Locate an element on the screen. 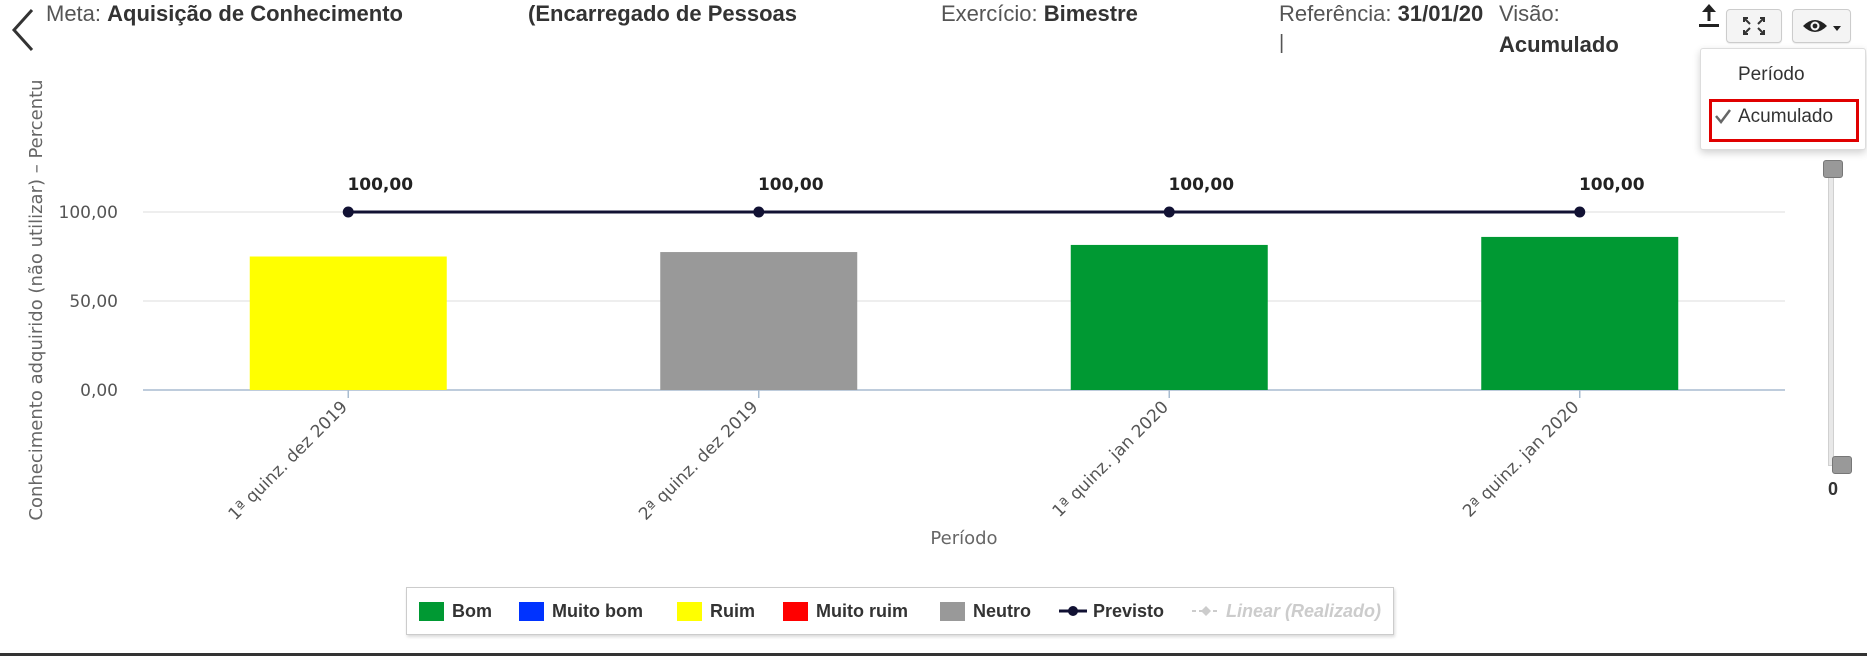 The image size is (1867, 656). x-tick-label: 2ª quinz. dez 2019 is located at coordinates (698, 460).